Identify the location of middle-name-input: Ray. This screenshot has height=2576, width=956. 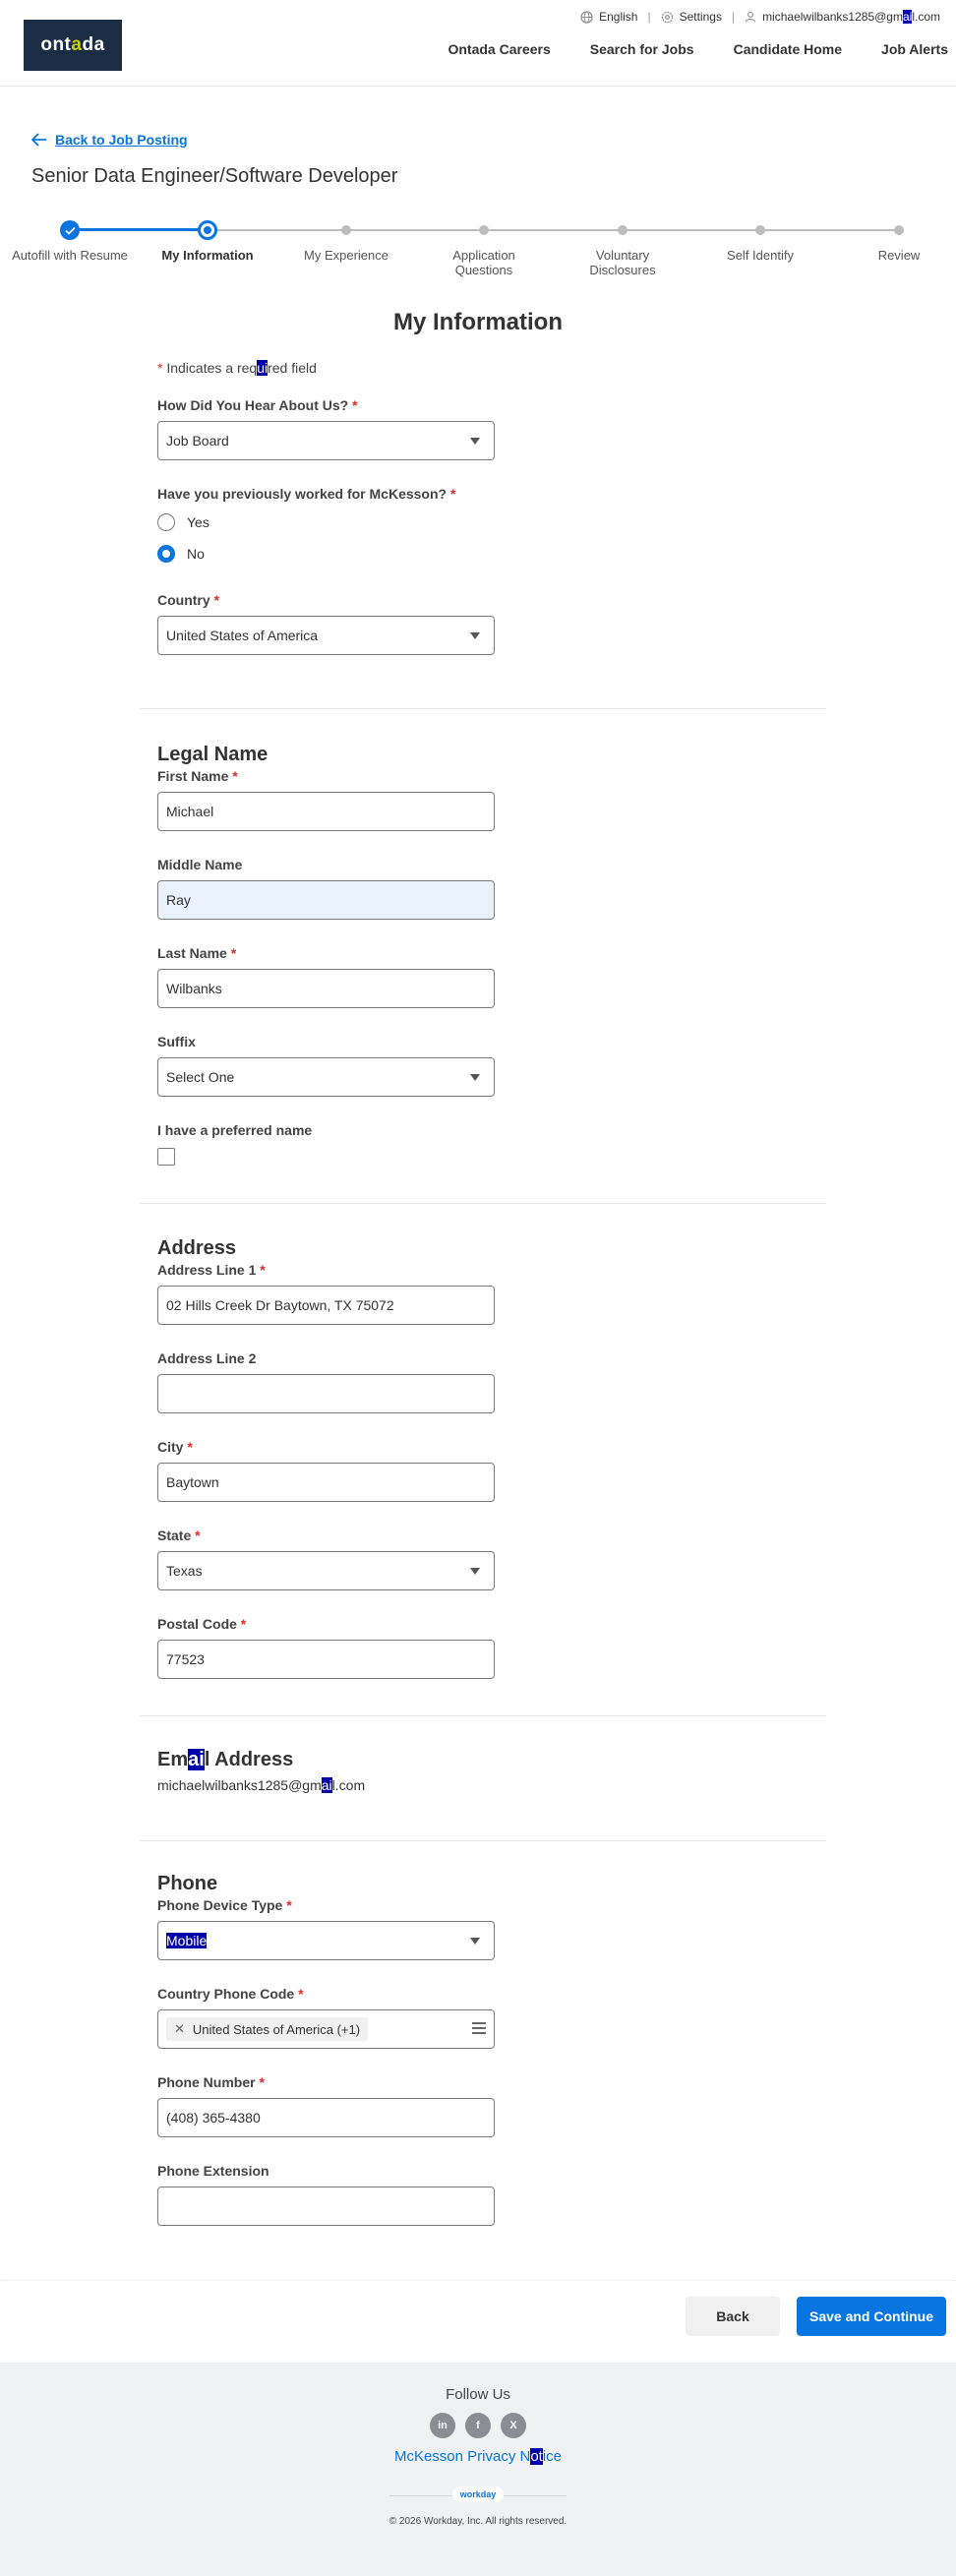
(326, 900).